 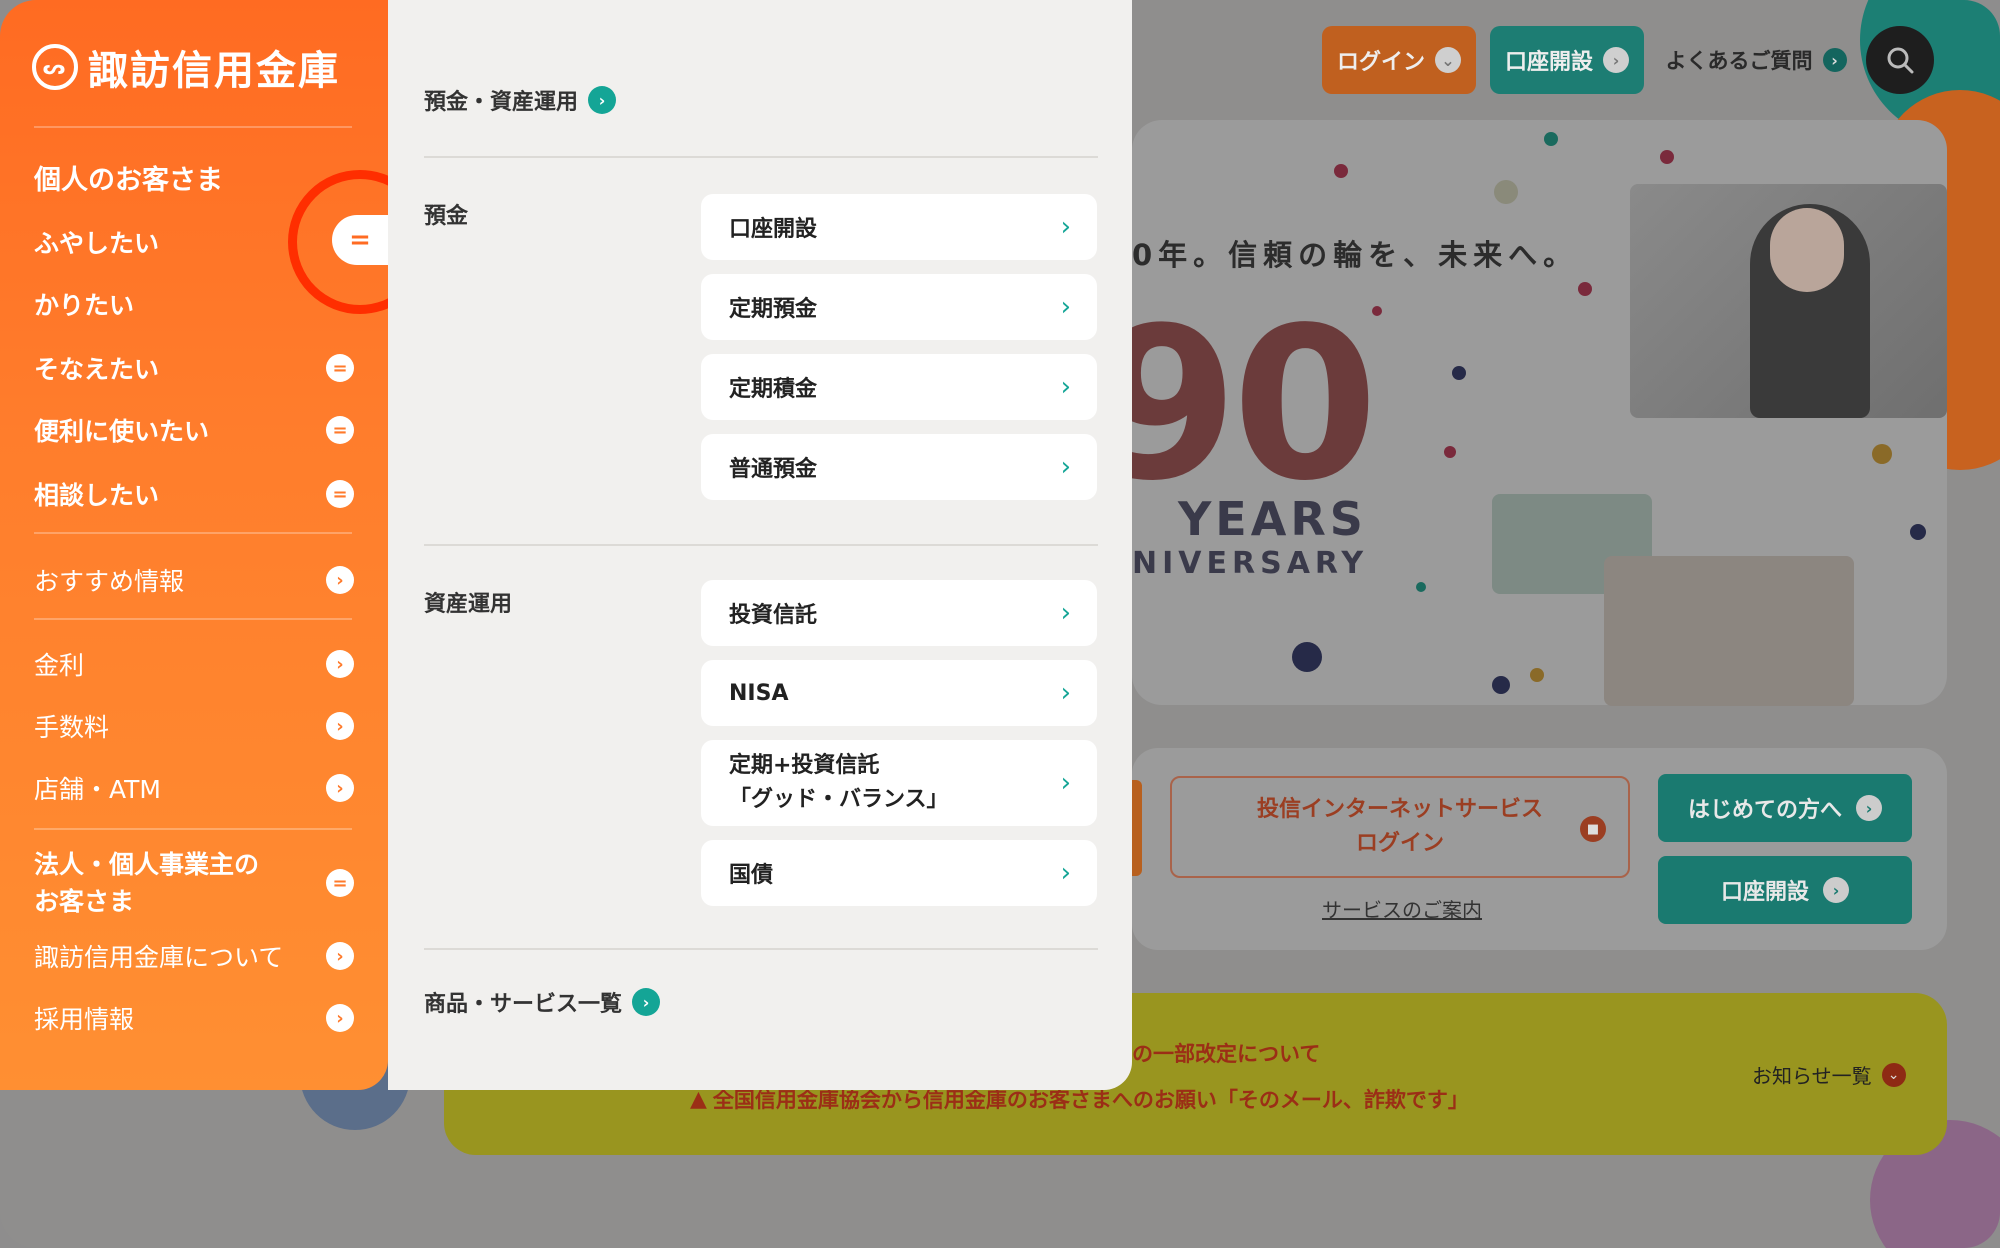 I want to click on sidebar-item-recruit: 採用情報 ›, so click(x=194, y=1018).